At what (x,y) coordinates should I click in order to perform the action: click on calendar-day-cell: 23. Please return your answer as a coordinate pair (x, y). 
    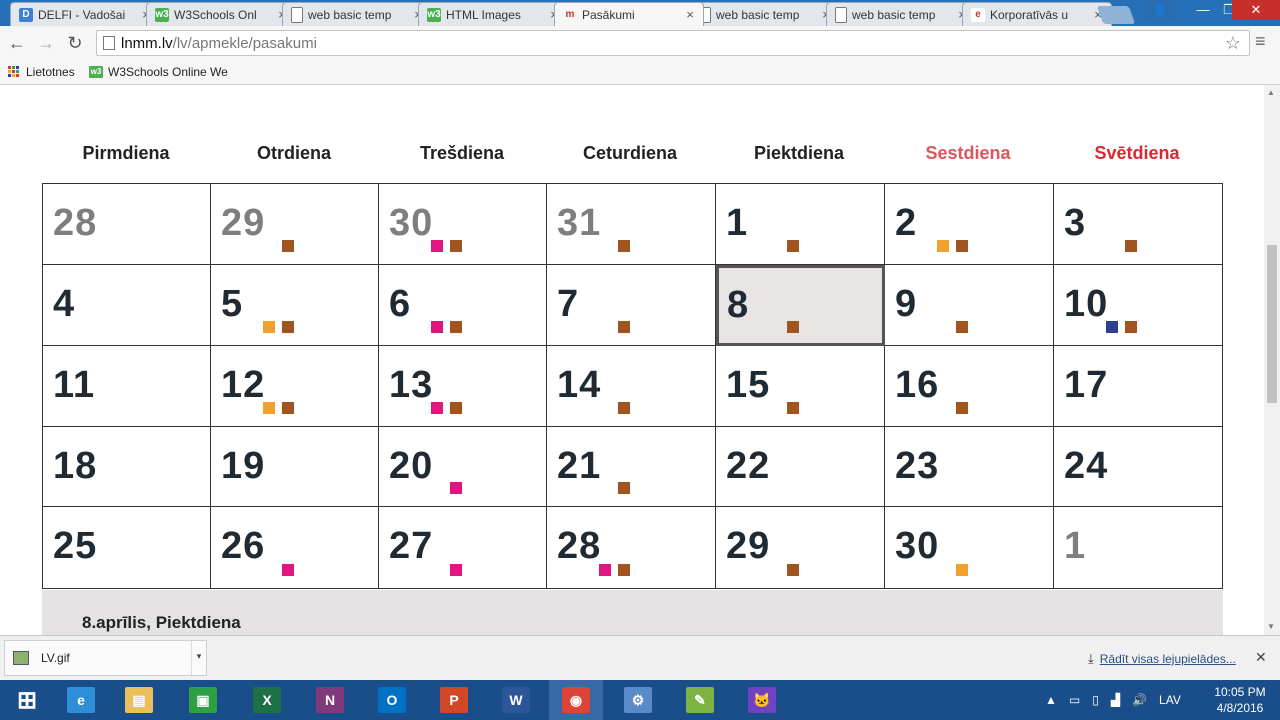
    Looking at the image, I should click on (969, 467).